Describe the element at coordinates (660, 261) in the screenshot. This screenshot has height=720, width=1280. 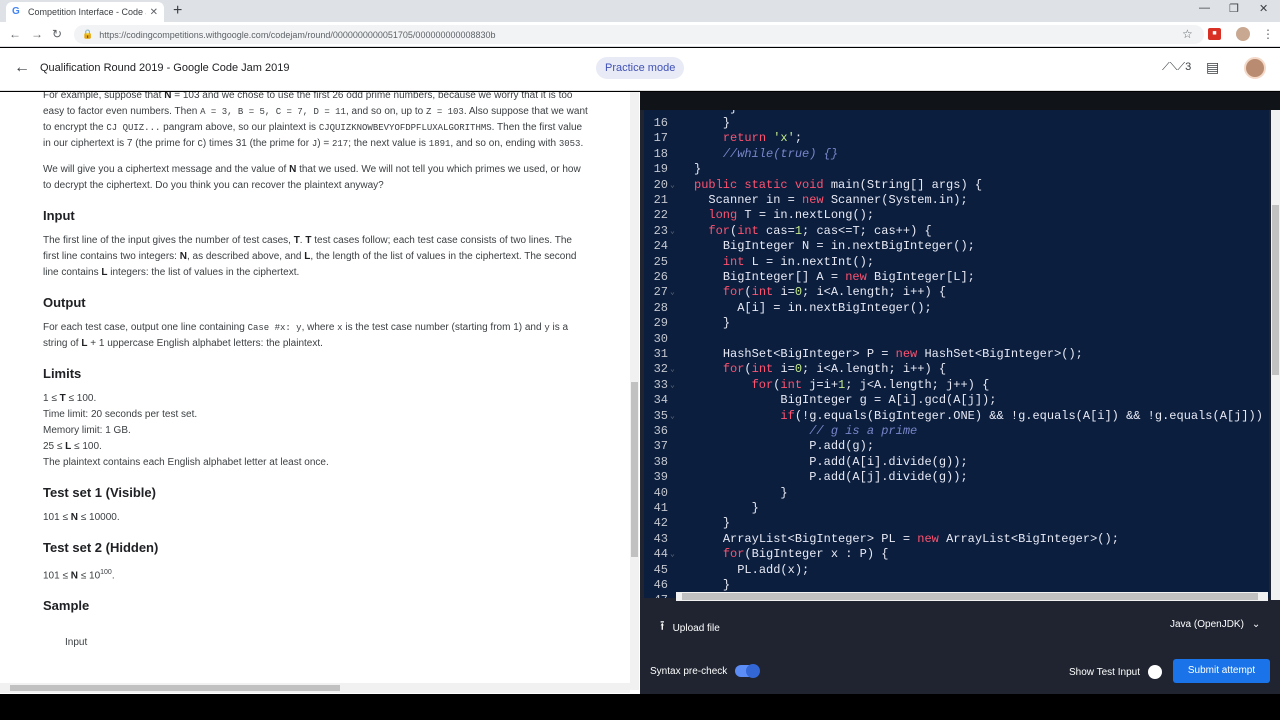
I see `line-number: 25` at that location.